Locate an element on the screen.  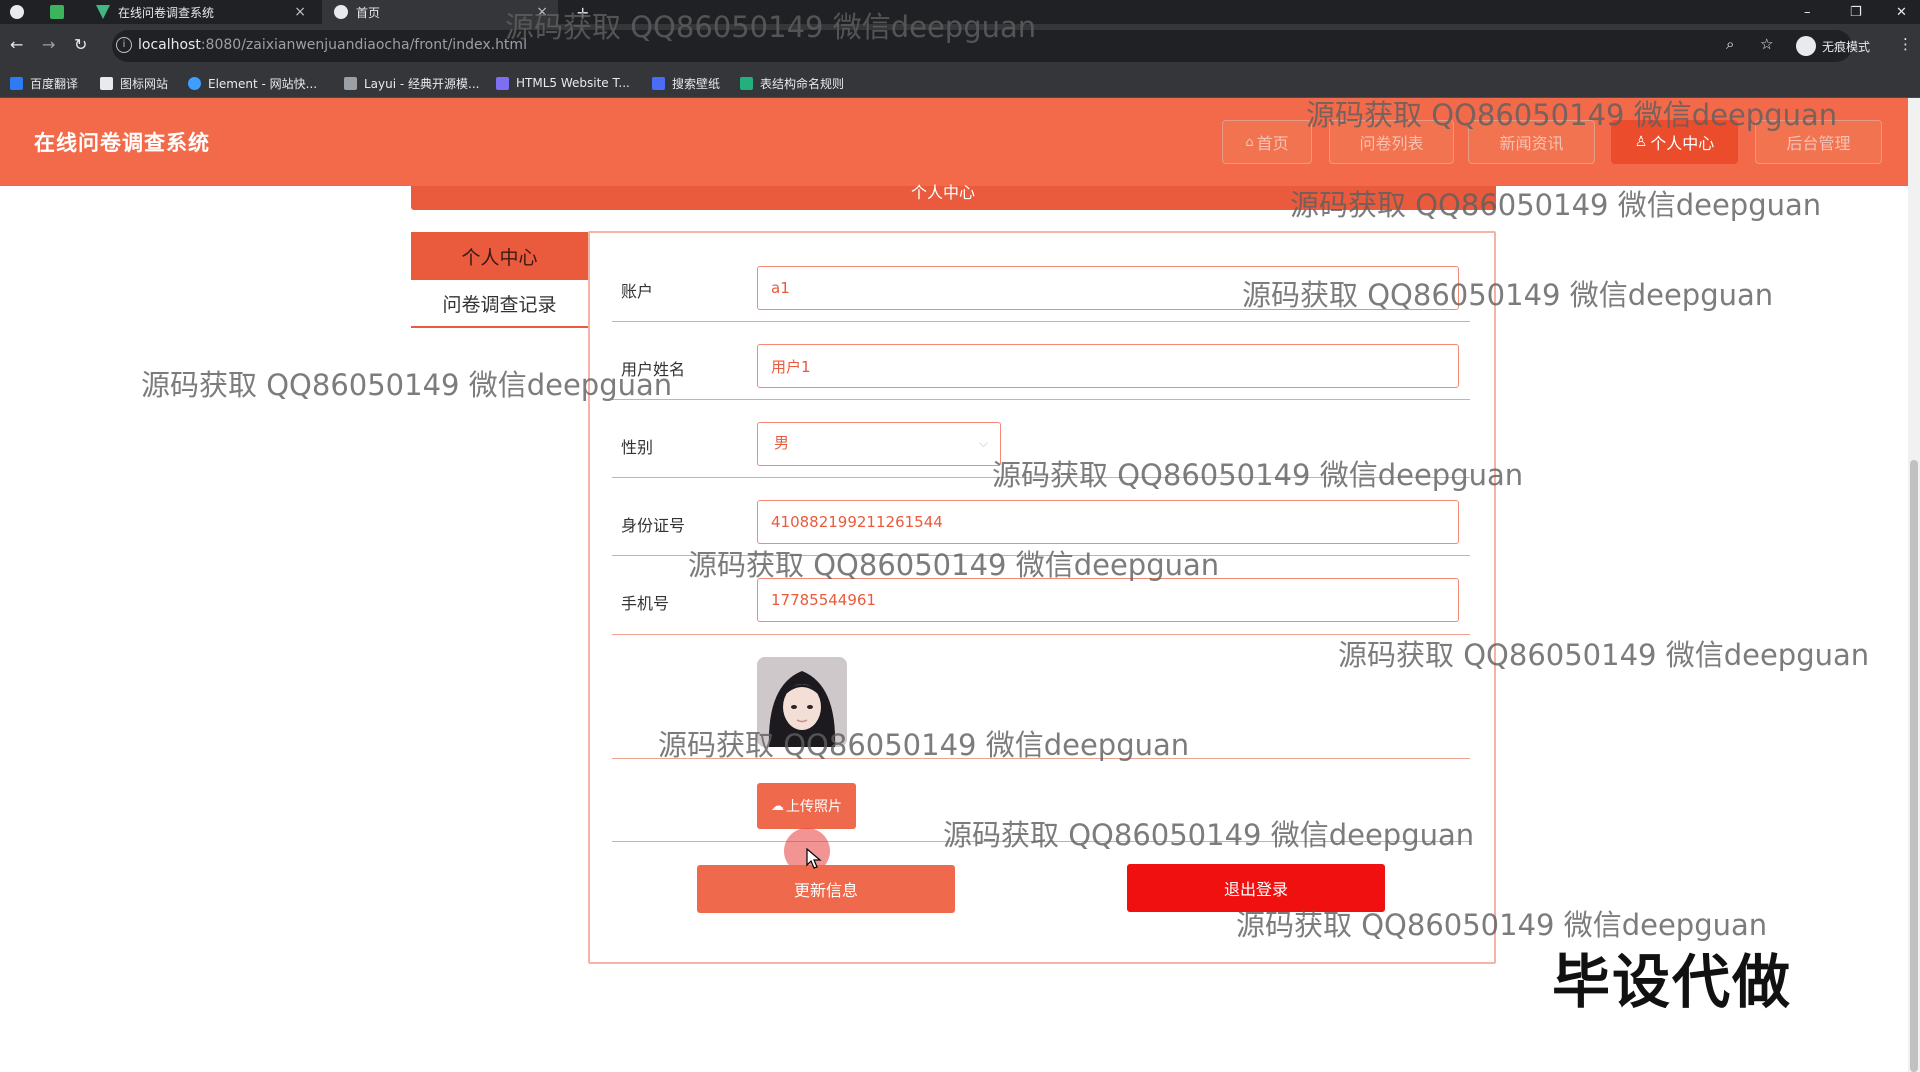
nav-label: 问卷列表 is located at coordinates (1391, 143).